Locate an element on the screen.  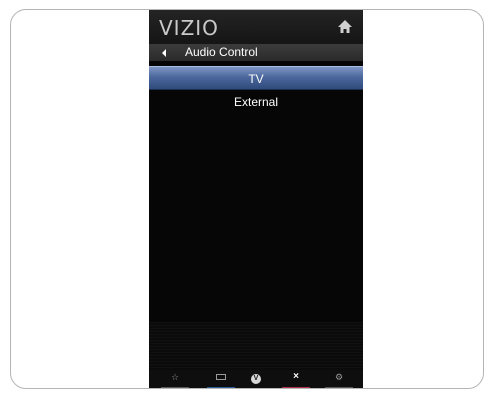
menu-option-external: External is located at coordinates (256, 102).